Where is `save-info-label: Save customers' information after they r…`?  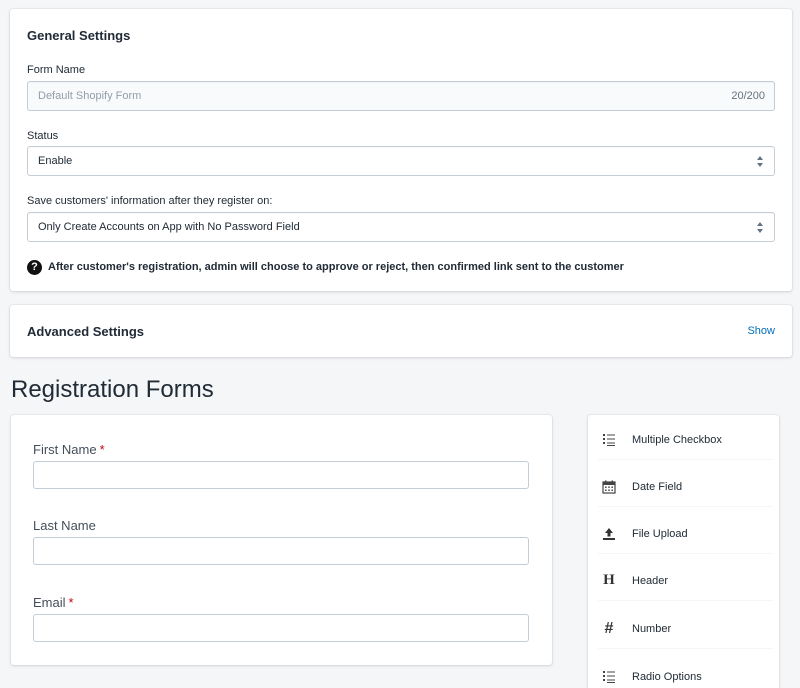 save-info-label: Save customers' information after they r… is located at coordinates (150, 201).